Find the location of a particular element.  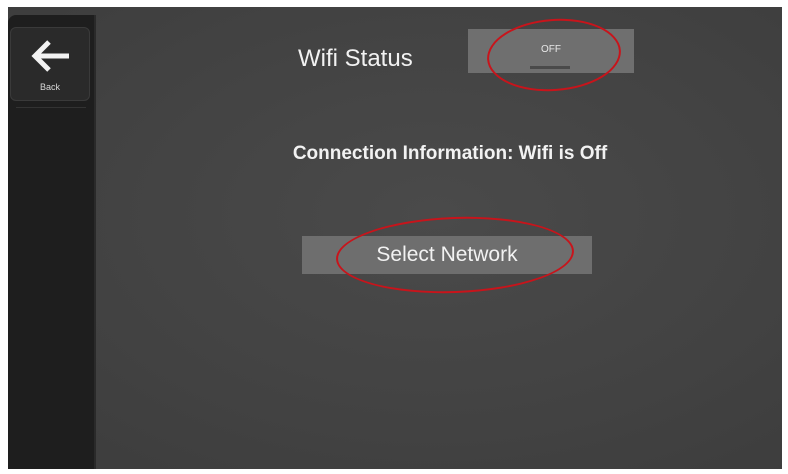

wifi-toggle-value: OFF is located at coordinates (551, 49).